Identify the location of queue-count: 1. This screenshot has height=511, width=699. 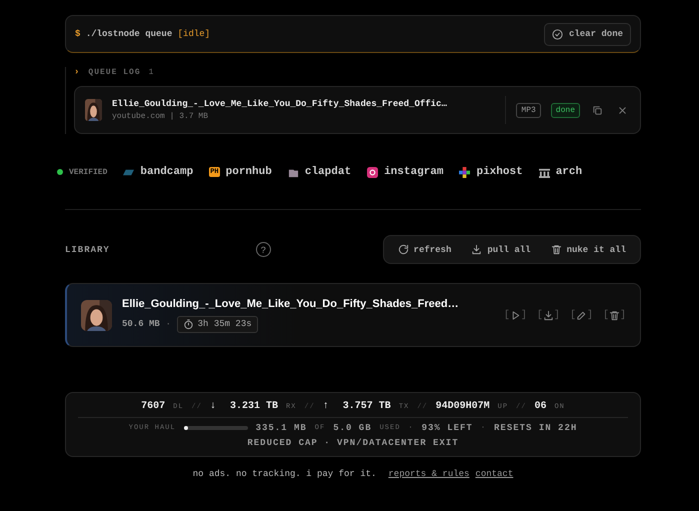
(151, 72).